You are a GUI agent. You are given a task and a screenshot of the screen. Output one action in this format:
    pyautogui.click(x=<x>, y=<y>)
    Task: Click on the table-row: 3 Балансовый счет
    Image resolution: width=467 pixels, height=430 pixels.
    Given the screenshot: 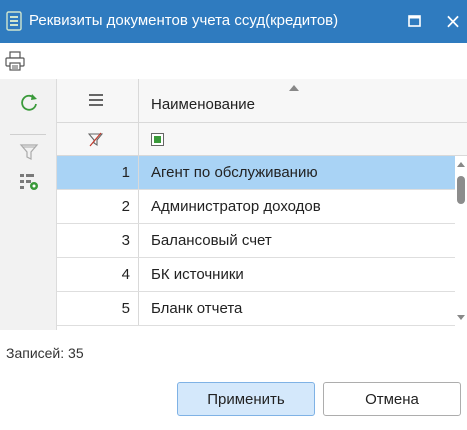 What is the action you would take?
    pyautogui.click(x=256, y=241)
    